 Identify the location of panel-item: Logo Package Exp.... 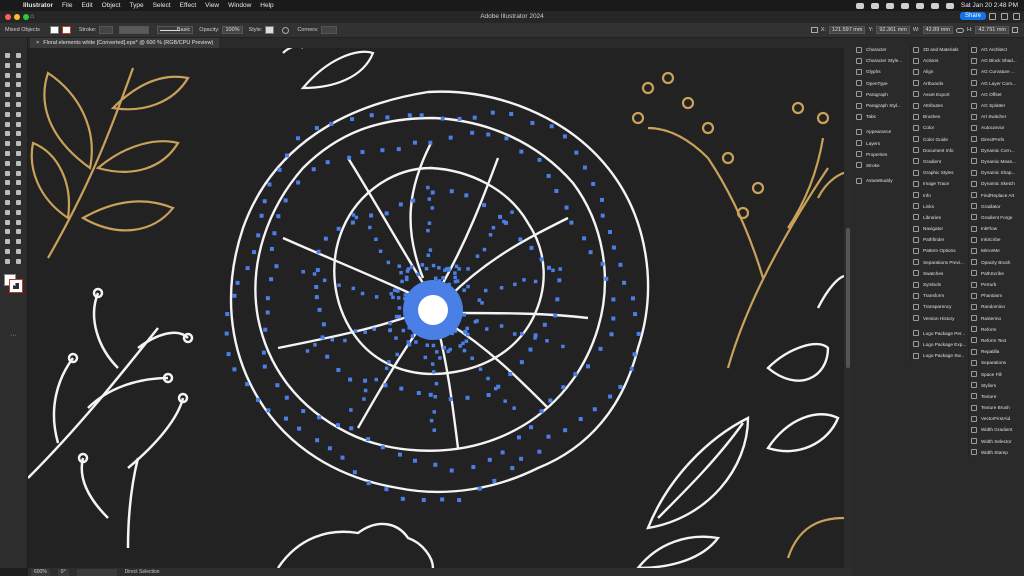
(939, 344).